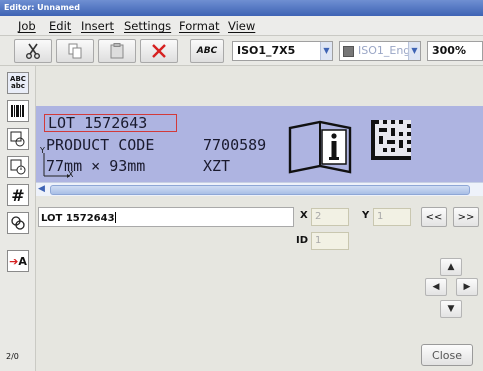  I want to click on window-title: Editor: Unnamed, so click(241, 8).